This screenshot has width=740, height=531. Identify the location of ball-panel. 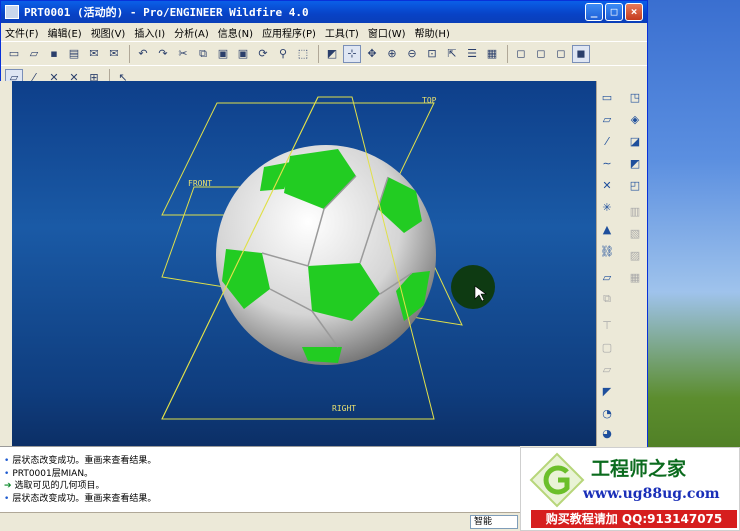
(322, 355).